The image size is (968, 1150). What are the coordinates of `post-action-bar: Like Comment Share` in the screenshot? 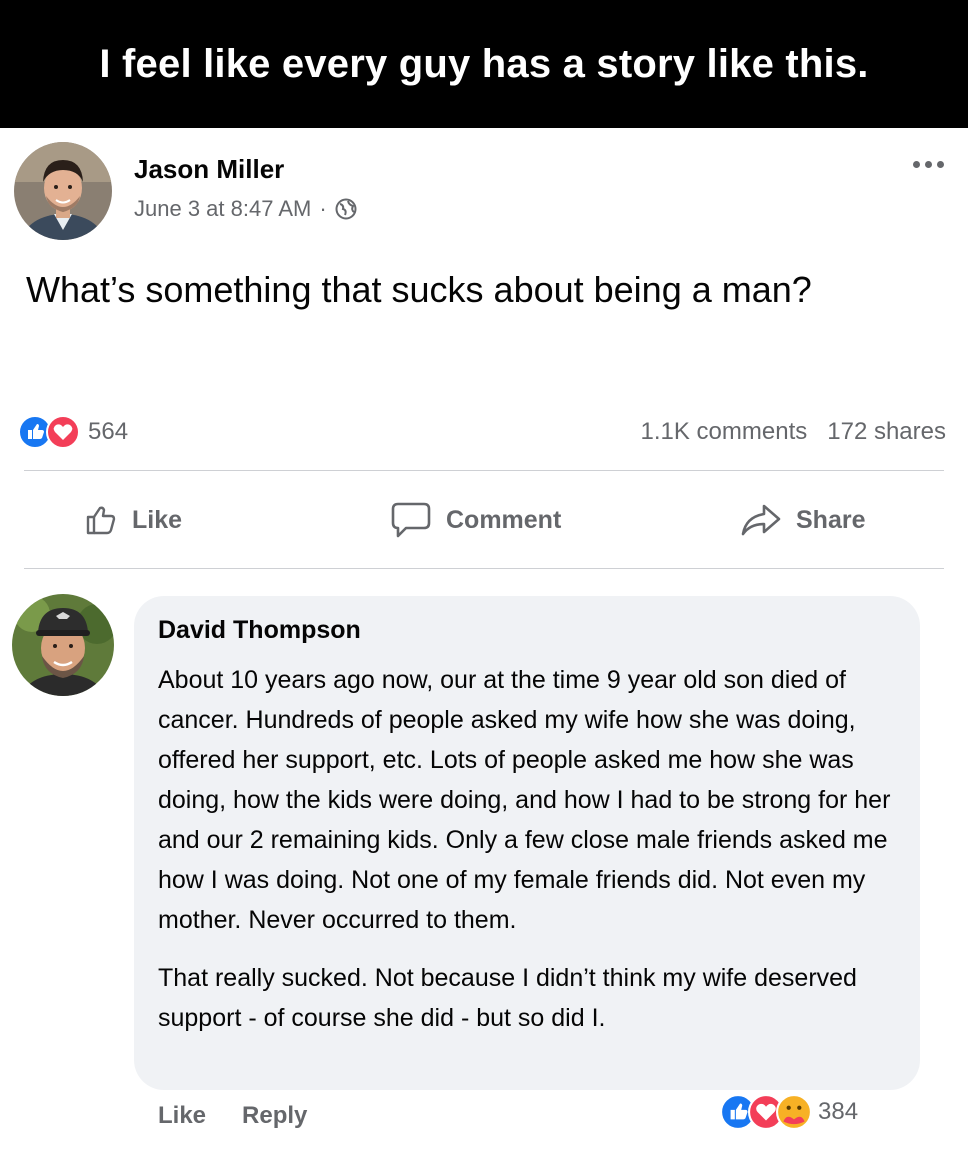 It's located at (484, 520).